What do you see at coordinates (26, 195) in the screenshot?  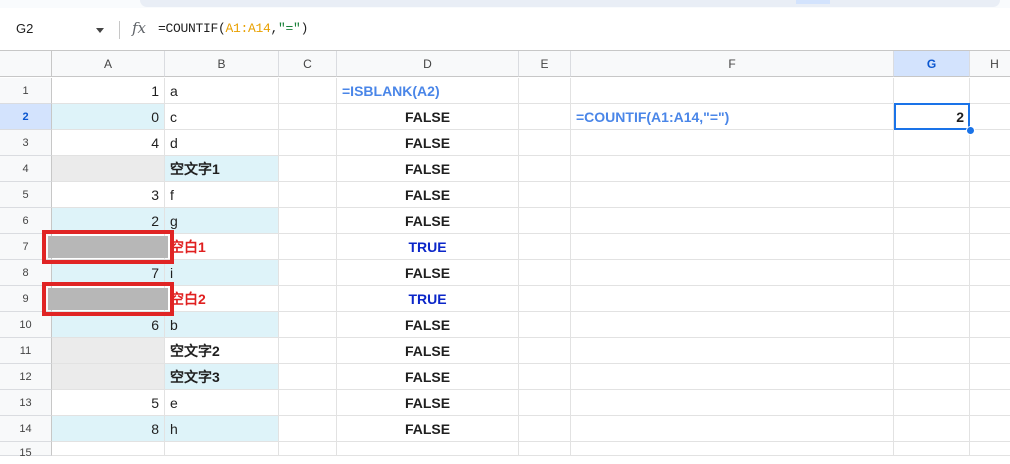 I see `row-header-5: 5` at bounding box center [26, 195].